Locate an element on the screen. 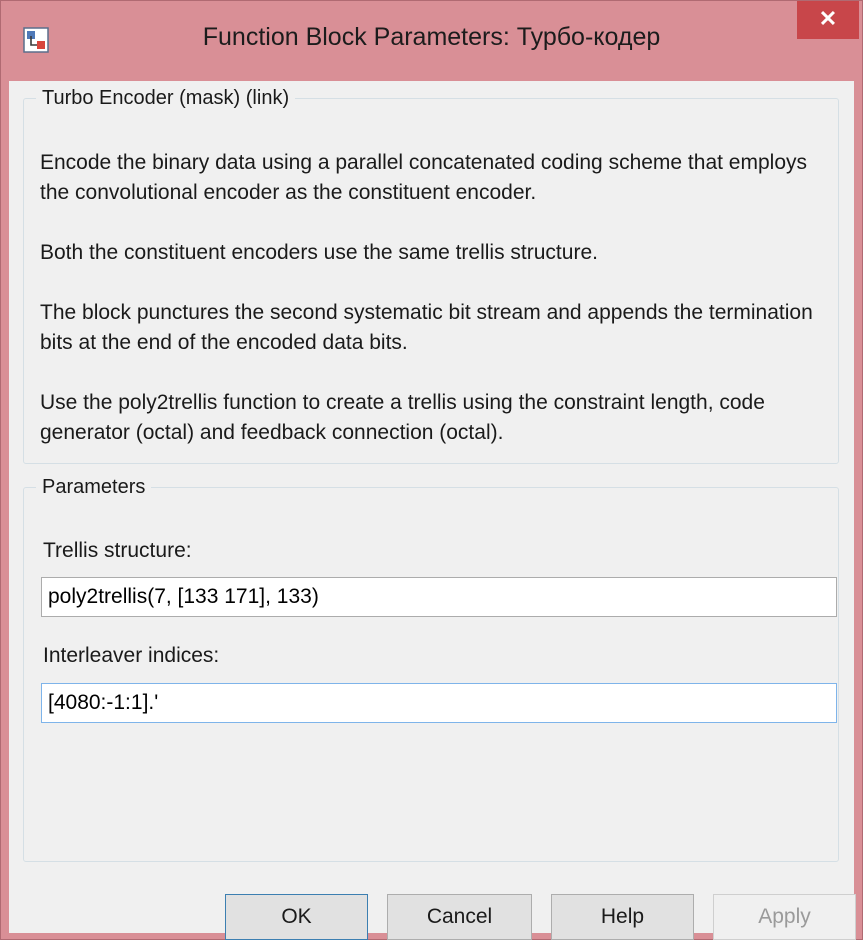 This screenshot has height=940, width=863. cancel-button: Cancel is located at coordinates (459, 917).